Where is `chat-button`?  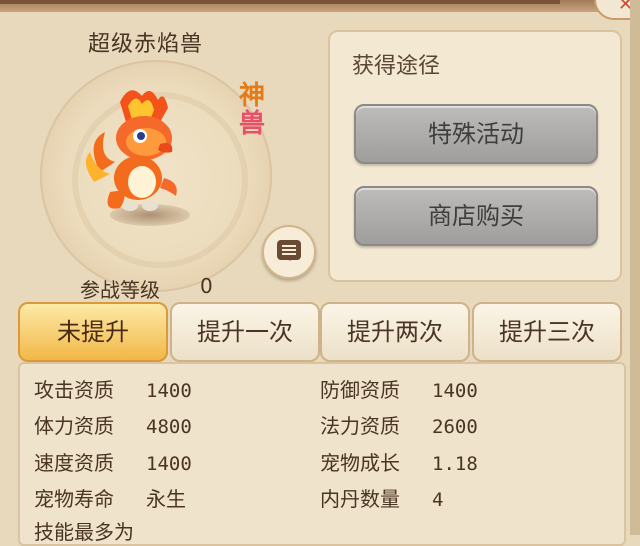
chat-button is located at coordinates (289, 252).